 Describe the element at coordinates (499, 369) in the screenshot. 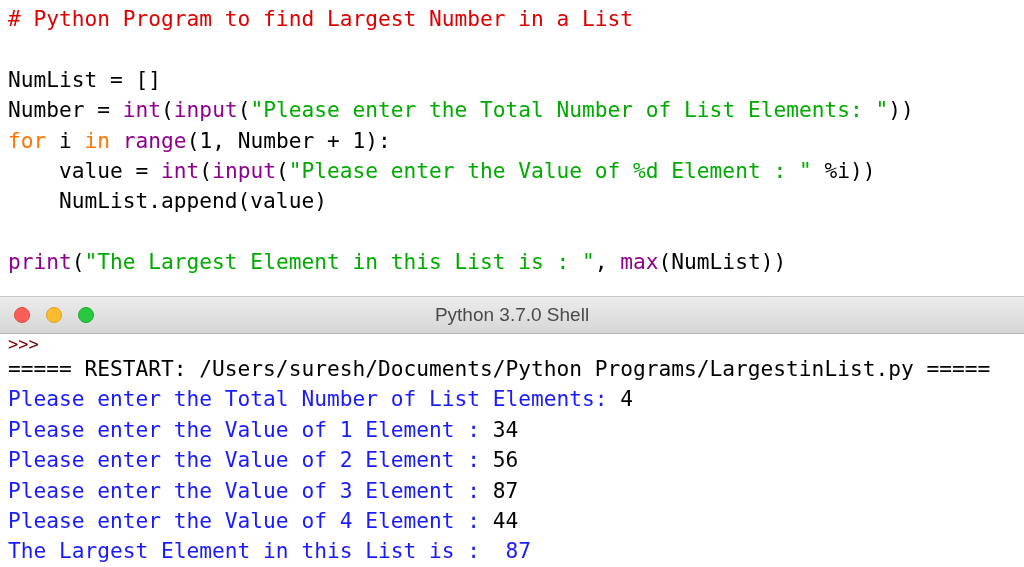

I see `restart-line: ===== RESTART: /Users/suresh/Documents/Python Programs/LargestinList.py =====` at that location.